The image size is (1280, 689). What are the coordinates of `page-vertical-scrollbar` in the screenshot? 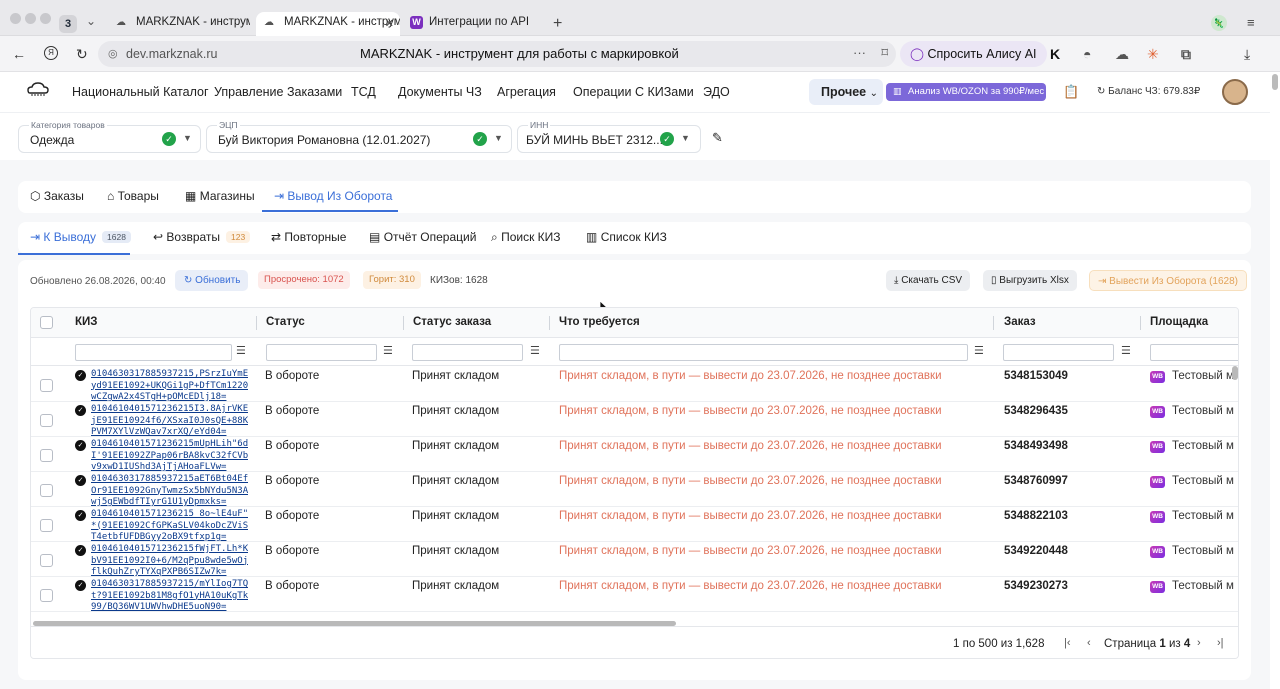 It's located at (1275, 380).